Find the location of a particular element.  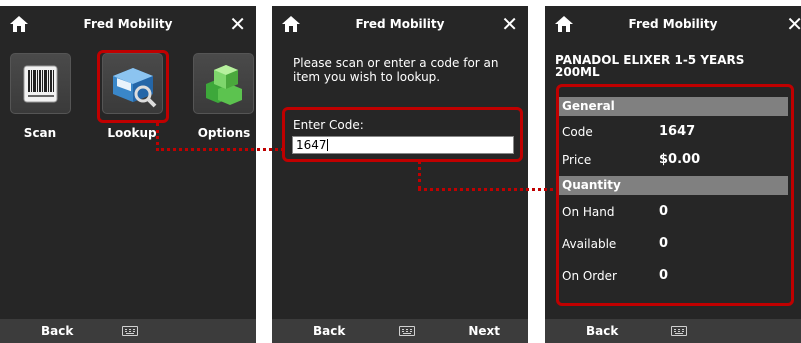

options-cubes-icon is located at coordinates (224, 85).